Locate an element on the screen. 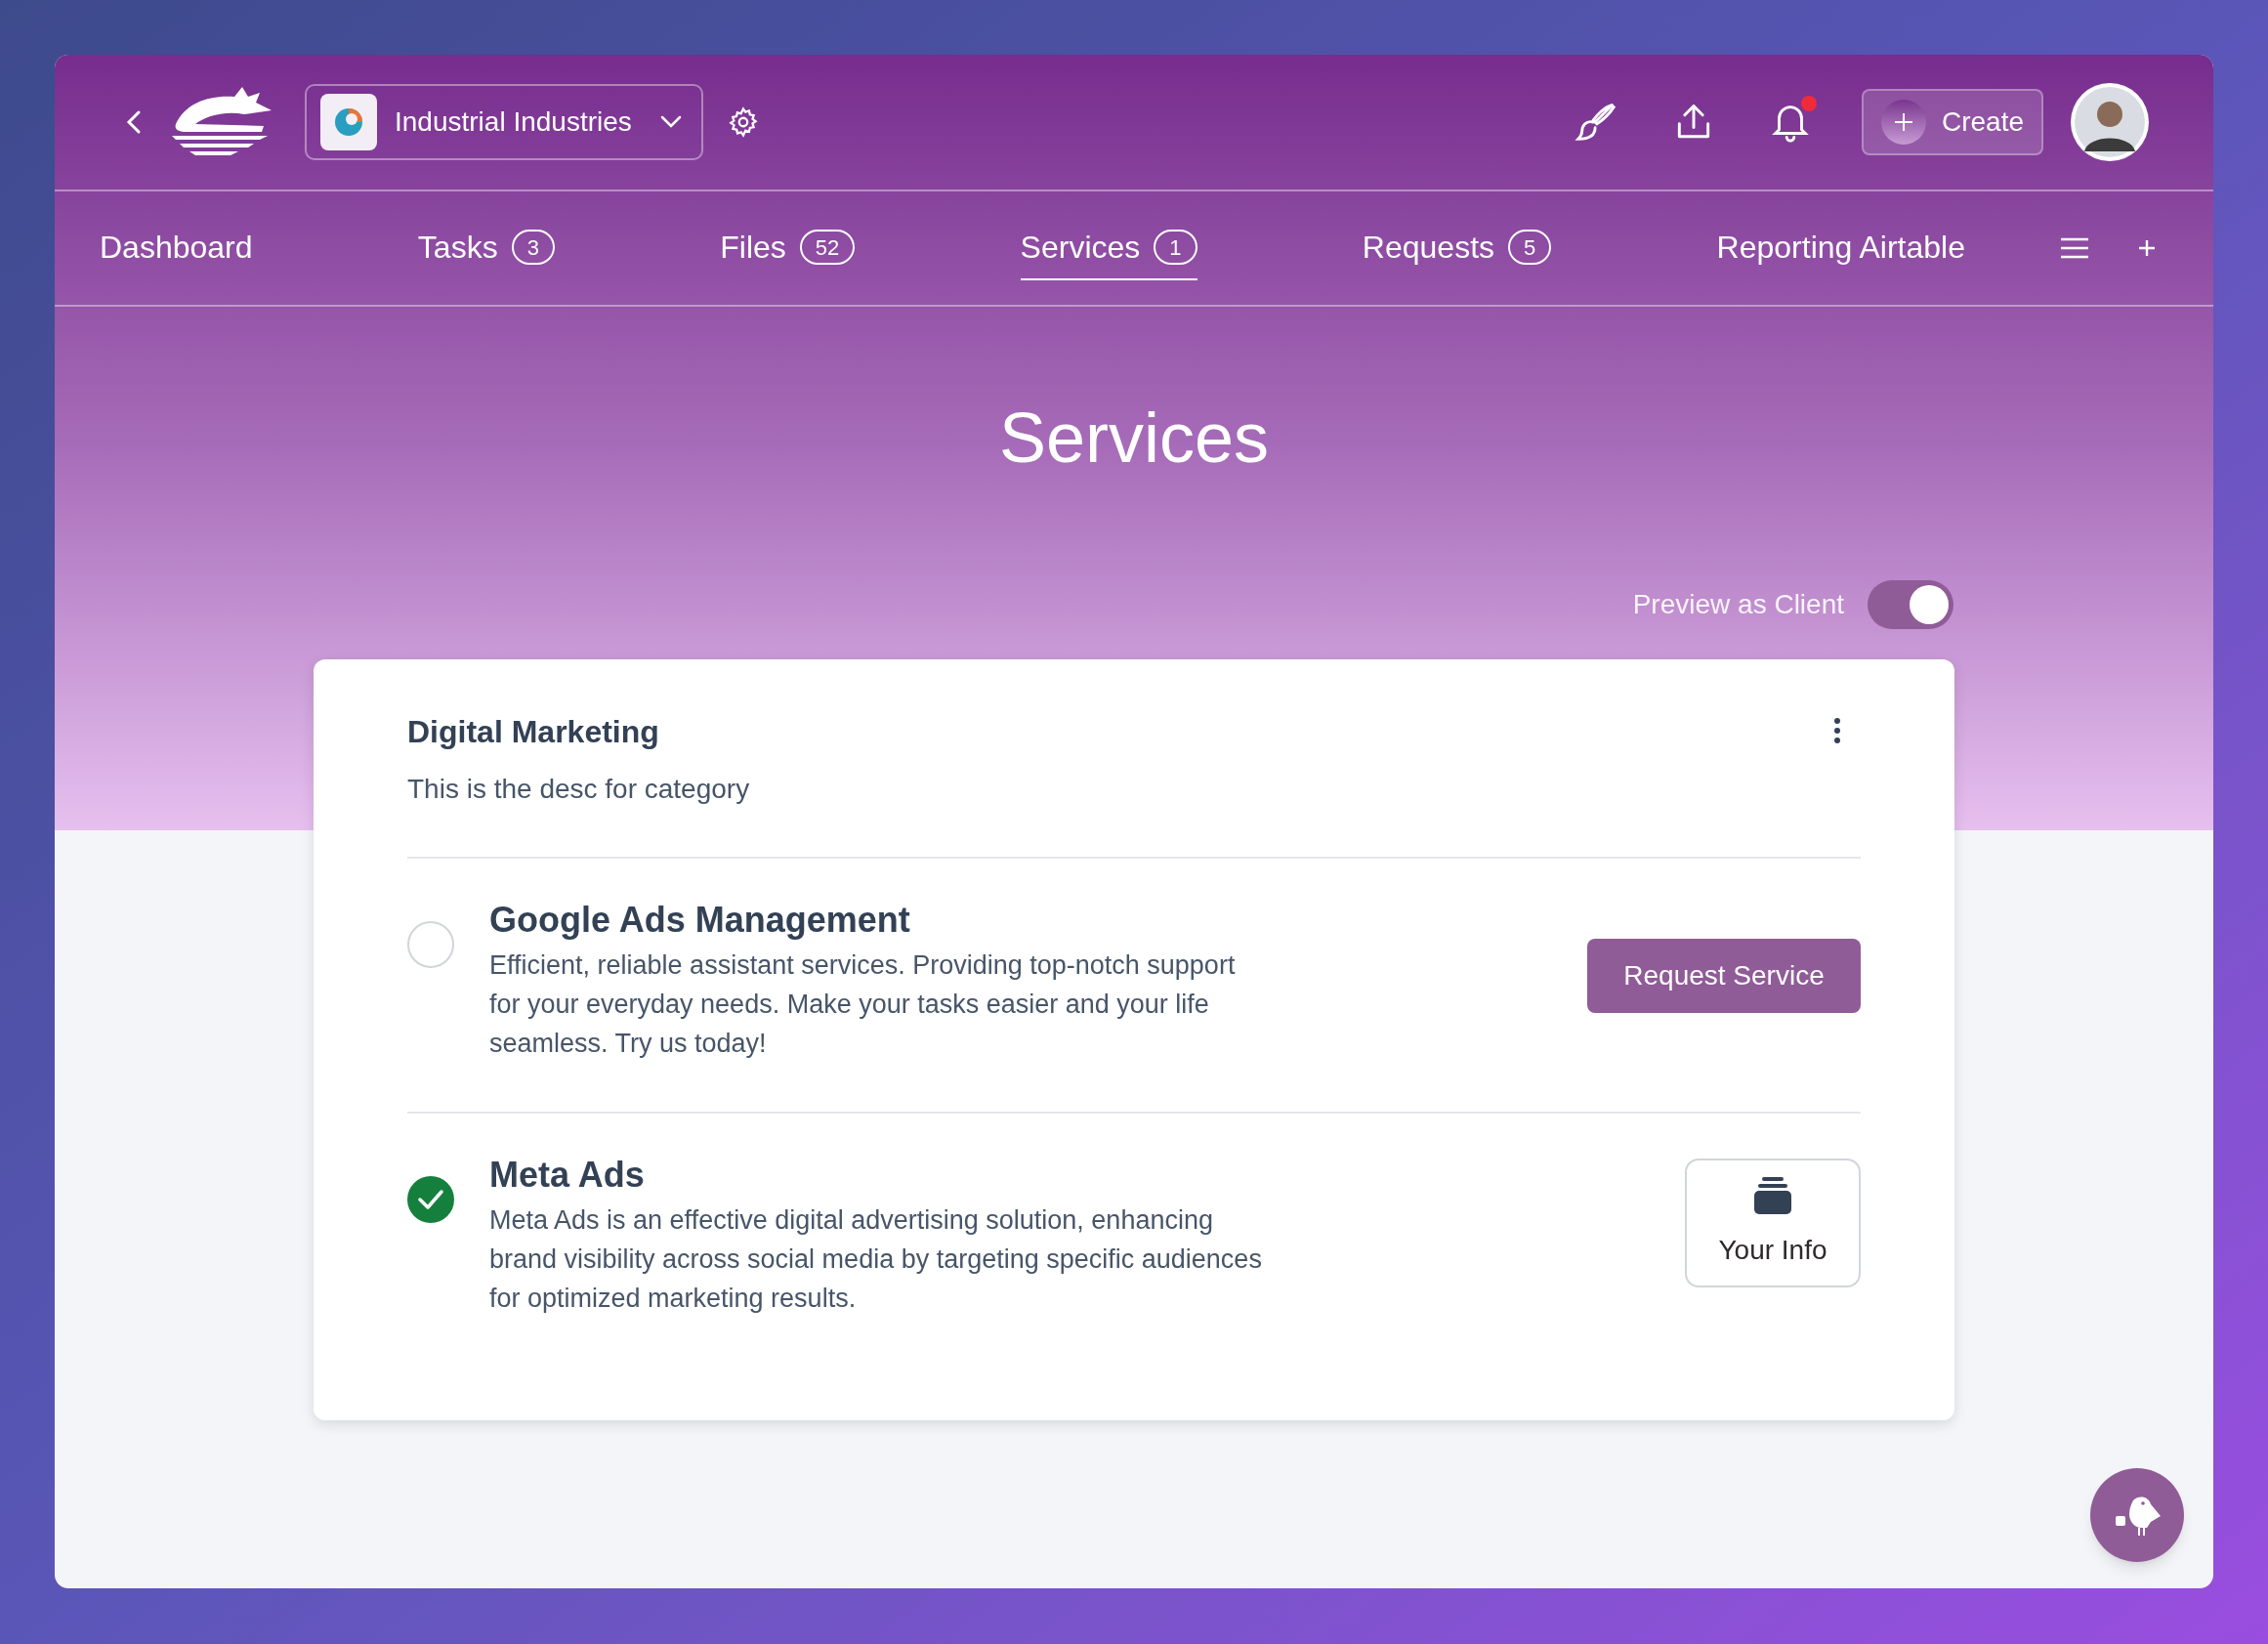 The height and width of the screenshot is (1644, 2268). nav-tab: Reporting Airtable is located at coordinates (1840, 248).